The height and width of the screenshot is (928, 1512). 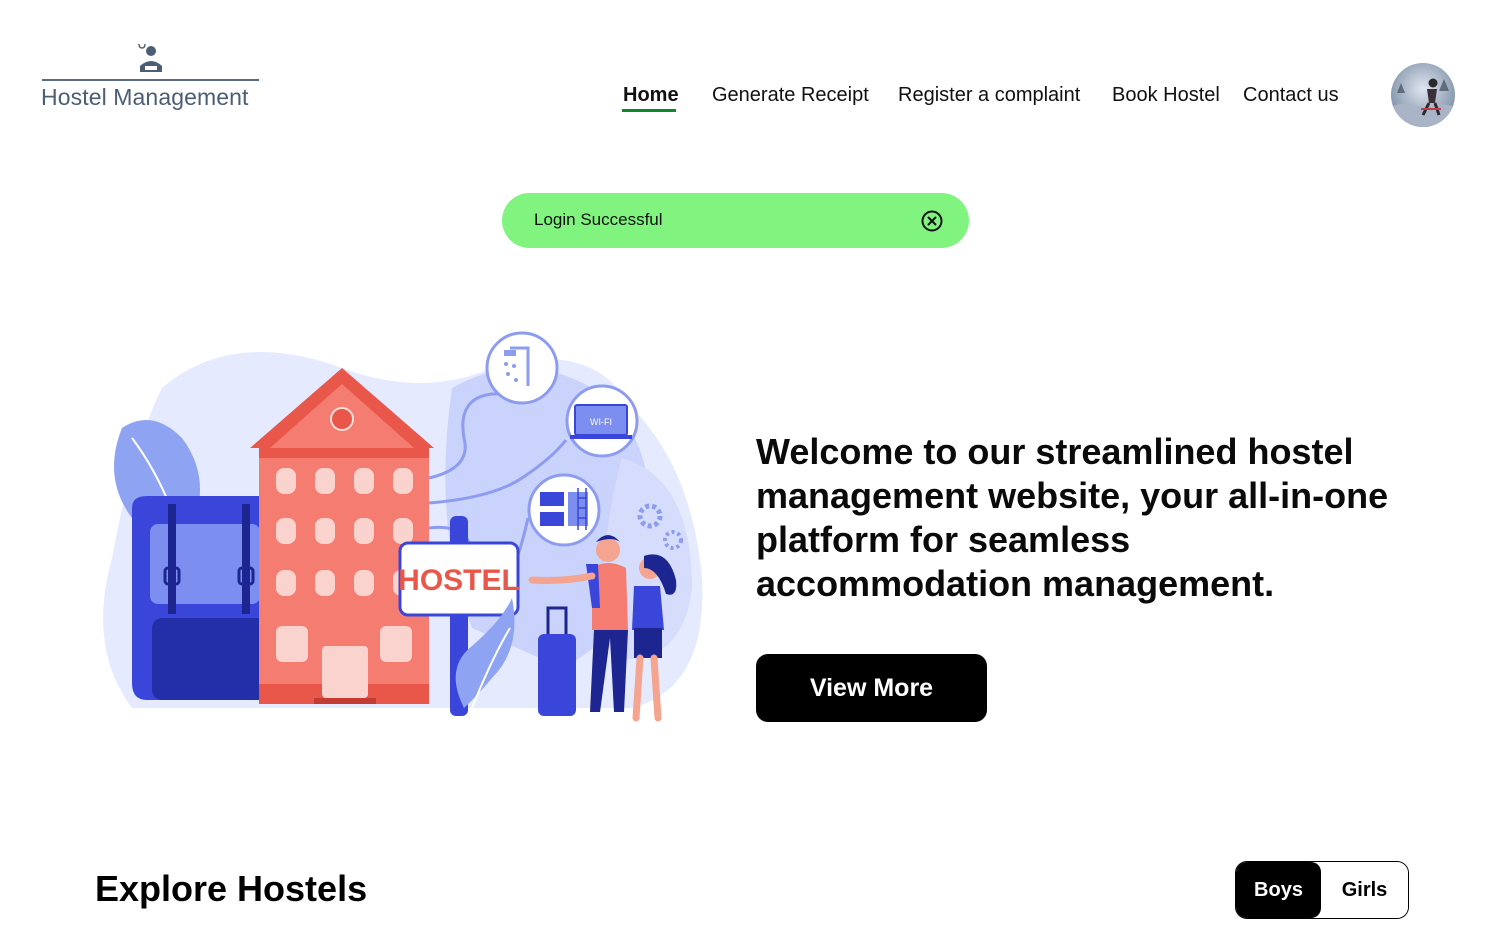 I want to click on nav-book-hostel: Book Hostel, so click(x=1166, y=95).